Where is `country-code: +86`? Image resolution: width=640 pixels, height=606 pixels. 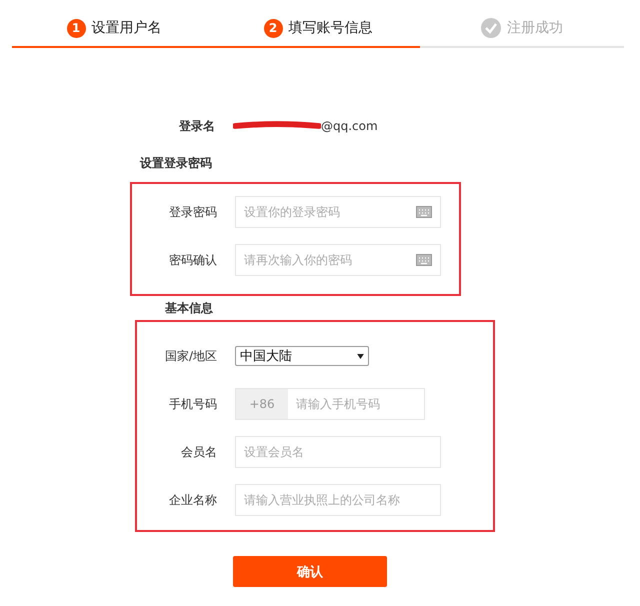
country-code: +86 is located at coordinates (262, 404).